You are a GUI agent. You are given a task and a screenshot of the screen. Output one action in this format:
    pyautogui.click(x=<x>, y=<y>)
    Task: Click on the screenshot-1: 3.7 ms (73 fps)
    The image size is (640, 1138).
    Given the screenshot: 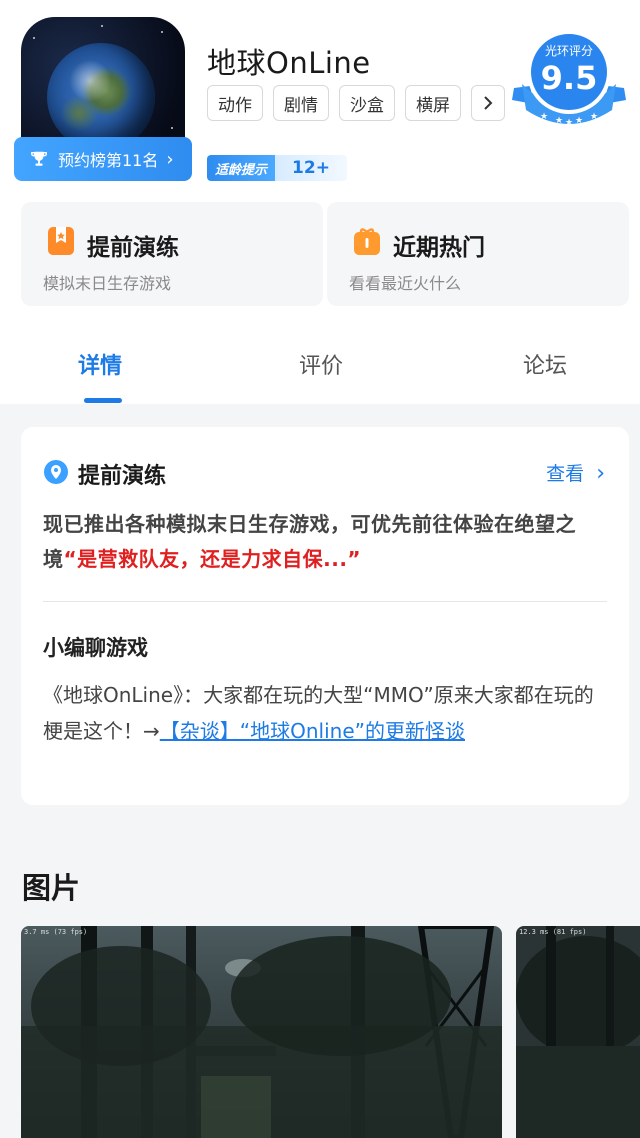 What is the action you would take?
    pyautogui.click(x=261, y=1032)
    